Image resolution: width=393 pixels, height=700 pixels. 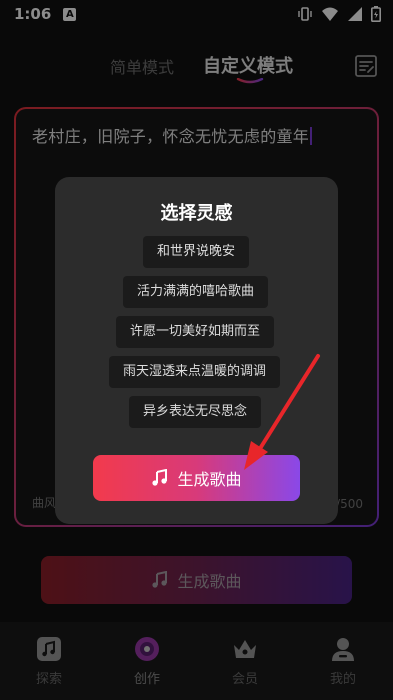 I want to click on modal-title: 选择灵感, so click(x=196, y=213).